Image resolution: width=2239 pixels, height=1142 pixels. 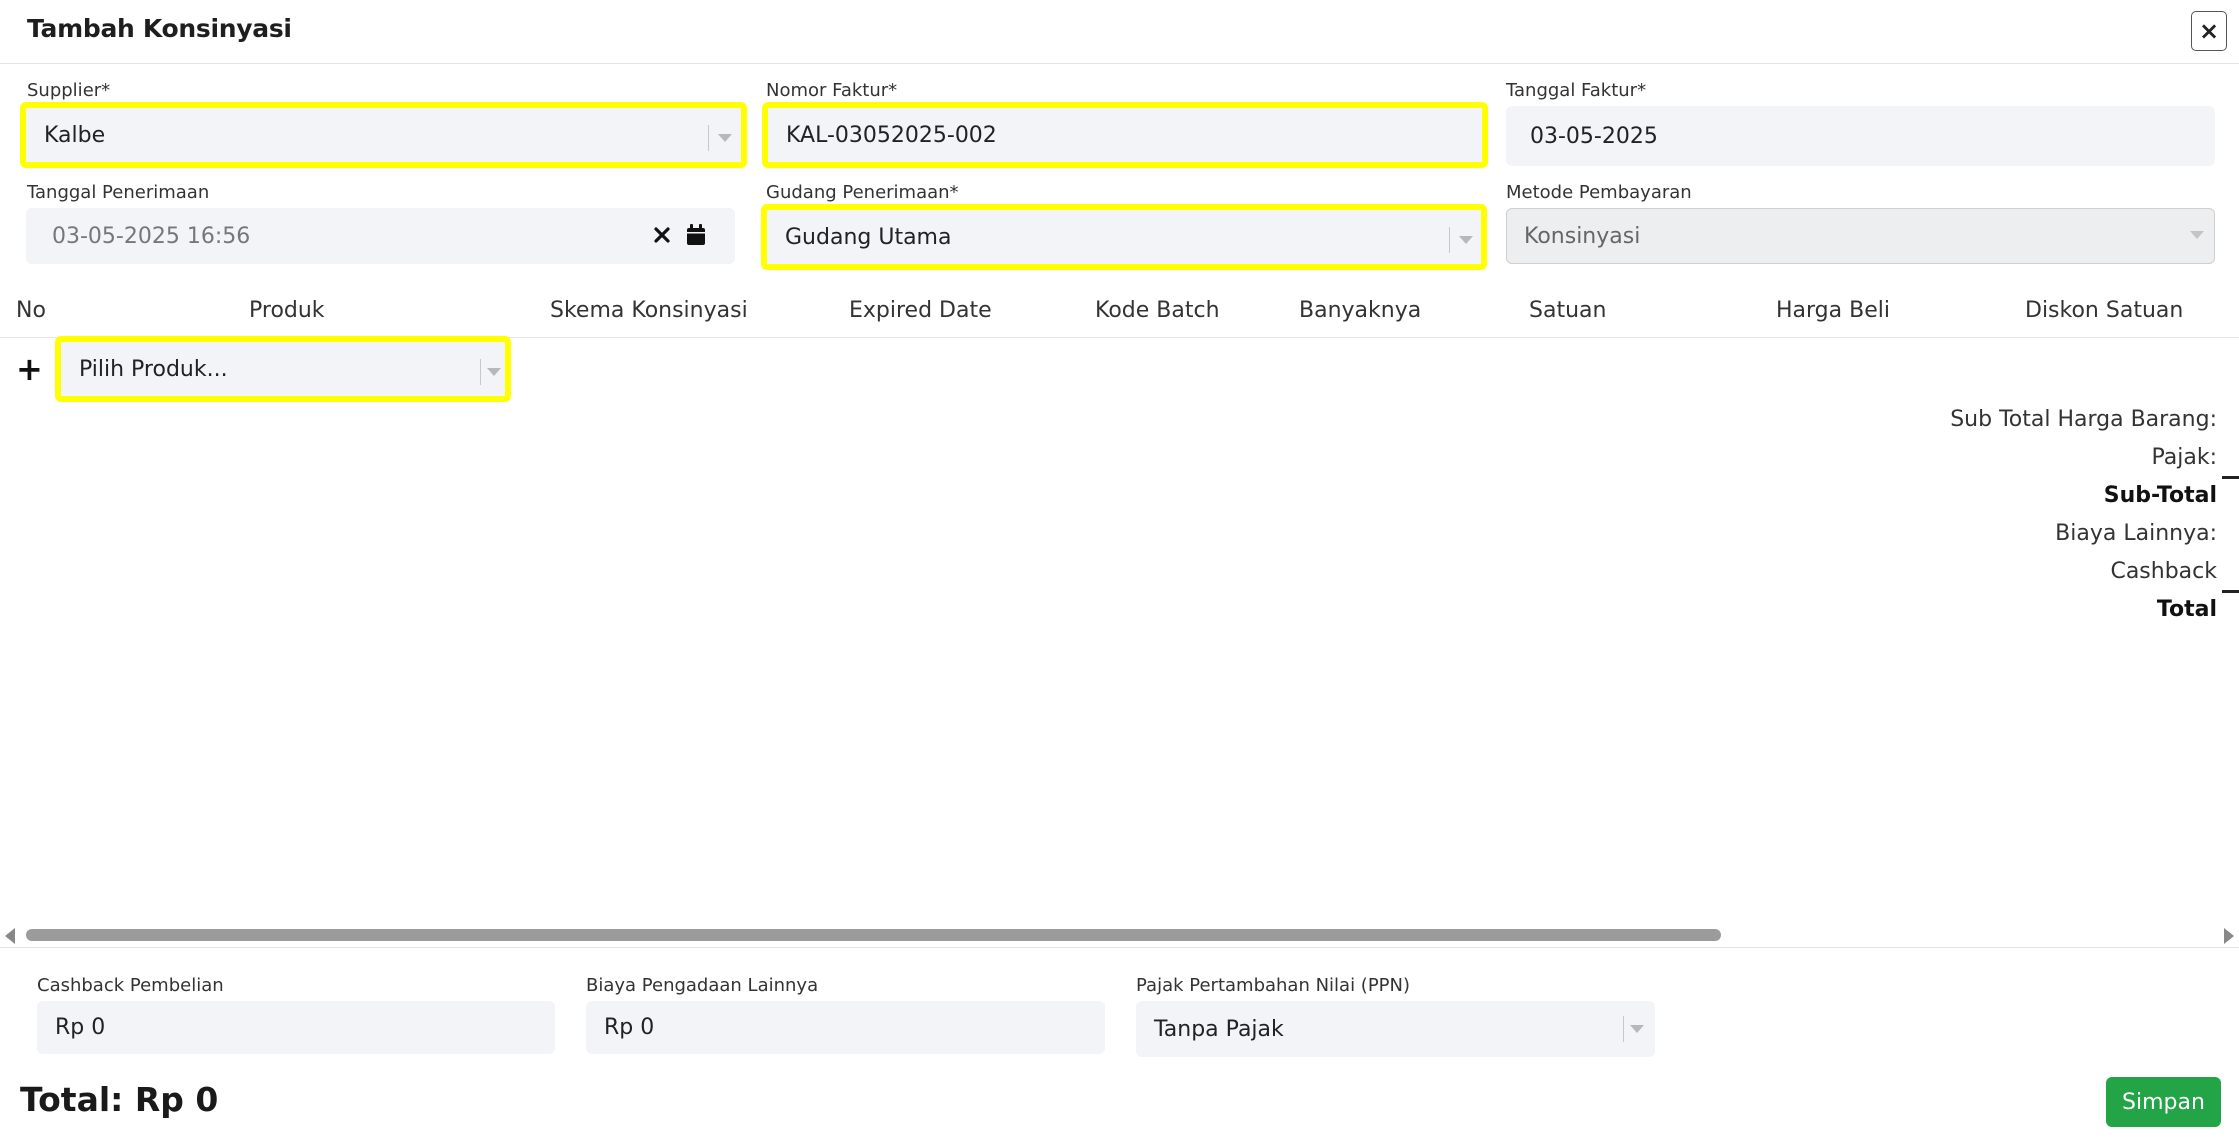 What do you see at coordinates (702, 985) in the screenshot?
I see `biaya-pengadaan-label: Biaya Pengadaan Lainnya` at bounding box center [702, 985].